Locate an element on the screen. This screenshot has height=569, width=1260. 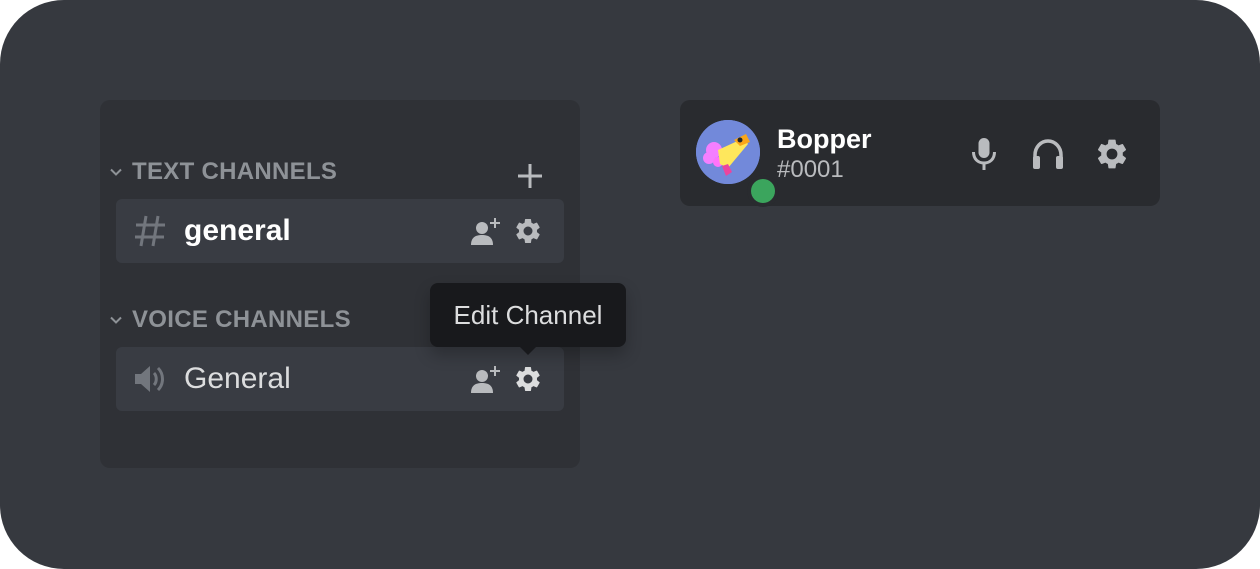
category-text-channels: TEXT CHANNELS is located at coordinates (222, 172).